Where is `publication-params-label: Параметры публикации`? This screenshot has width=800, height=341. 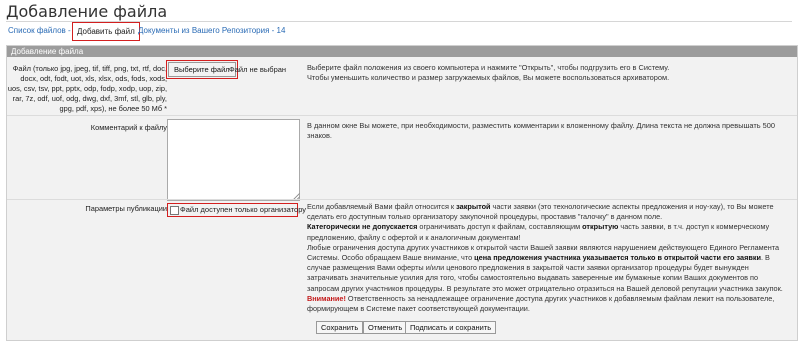
publication-params-label: Параметры публикации is located at coordinates (126, 208).